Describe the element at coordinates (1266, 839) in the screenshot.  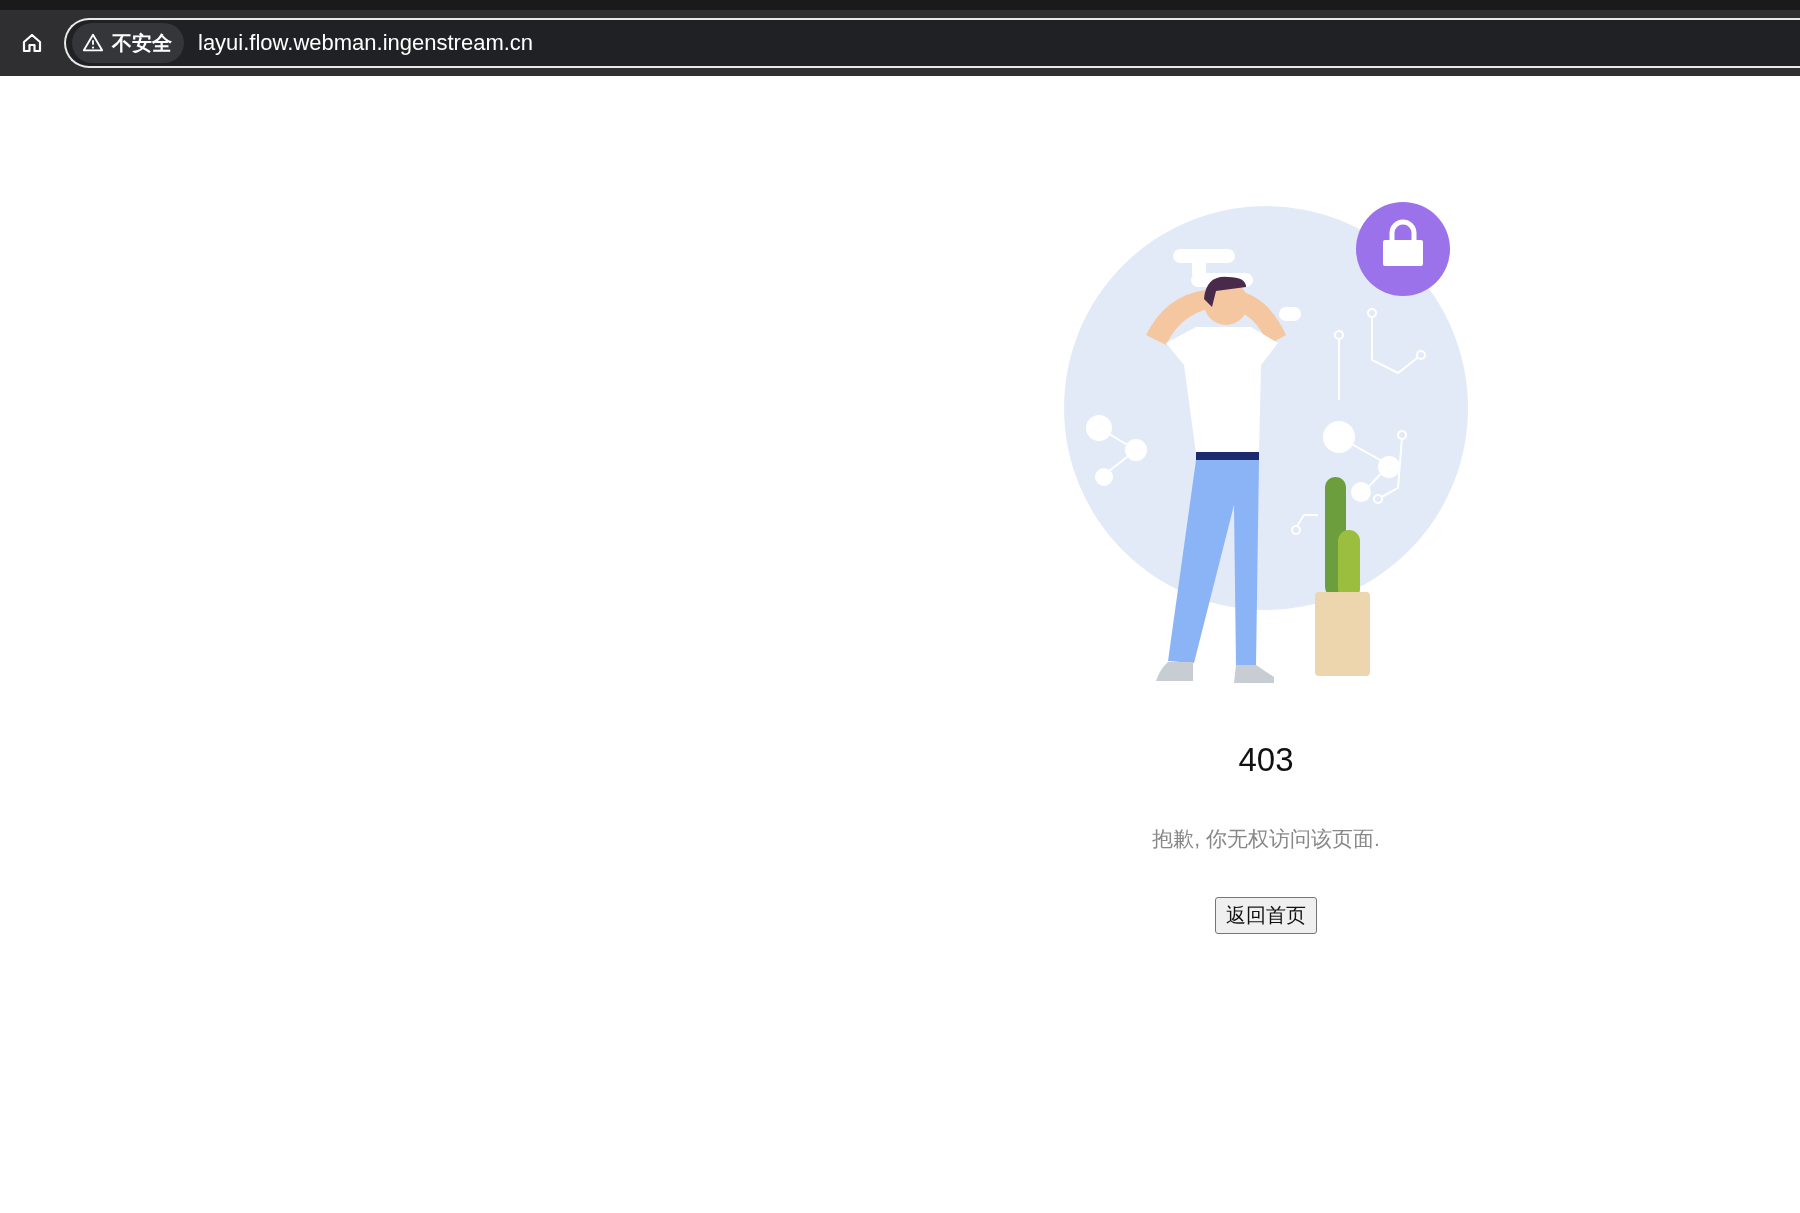
I see `error-message: 抱歉, 你无权访问该页面.` at that location.